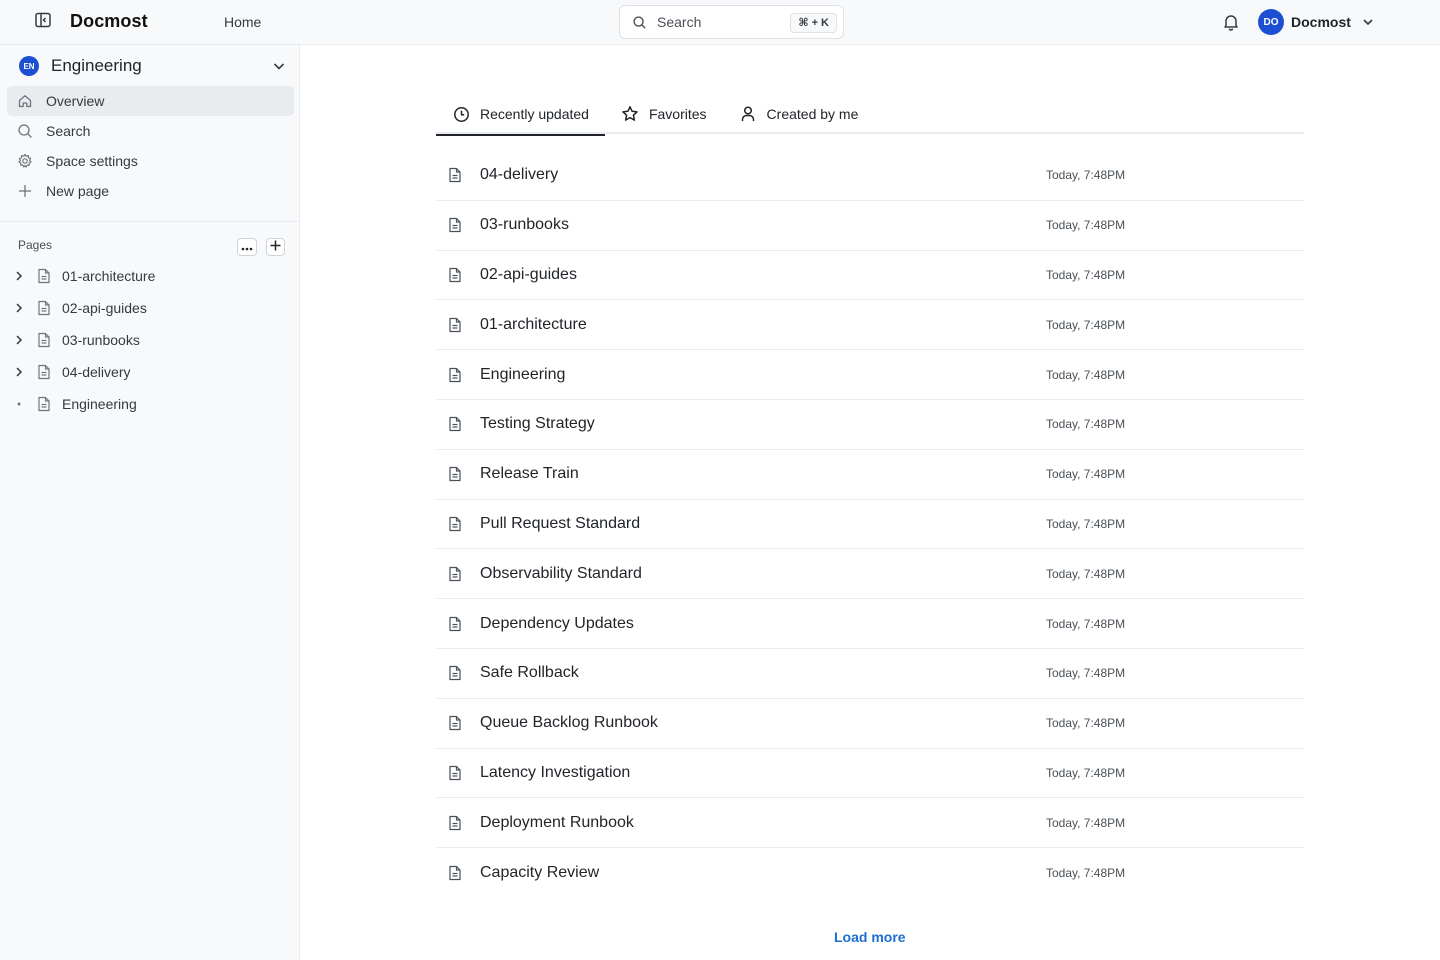  Describe the element at coordinates (799, 114) in the screenshot. I see `tab-created-by-me: Created by me` at that location.